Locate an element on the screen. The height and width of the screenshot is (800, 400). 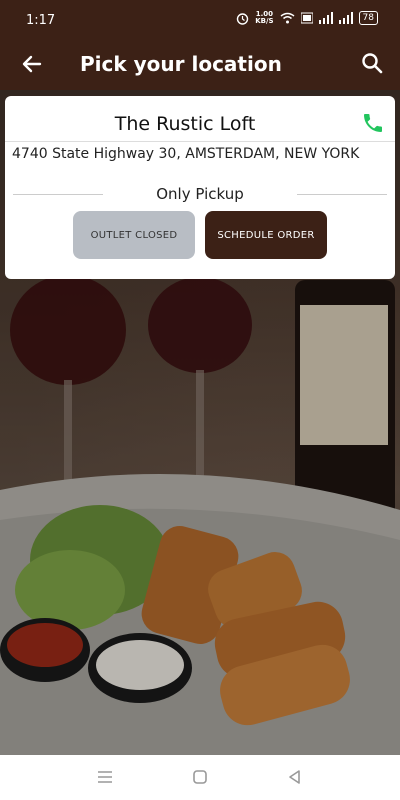
battery-indicator: 78 is located at coordinates (368, 18).